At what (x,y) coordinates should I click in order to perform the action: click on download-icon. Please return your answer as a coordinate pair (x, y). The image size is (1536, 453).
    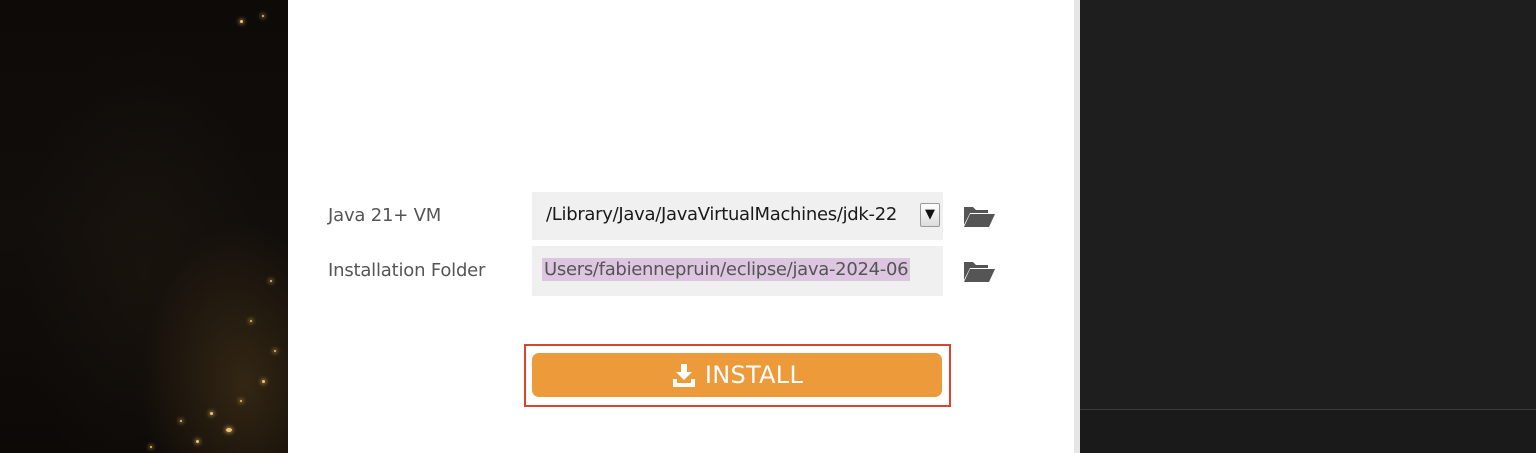
    Looking at the image, I should click on (683, 375).